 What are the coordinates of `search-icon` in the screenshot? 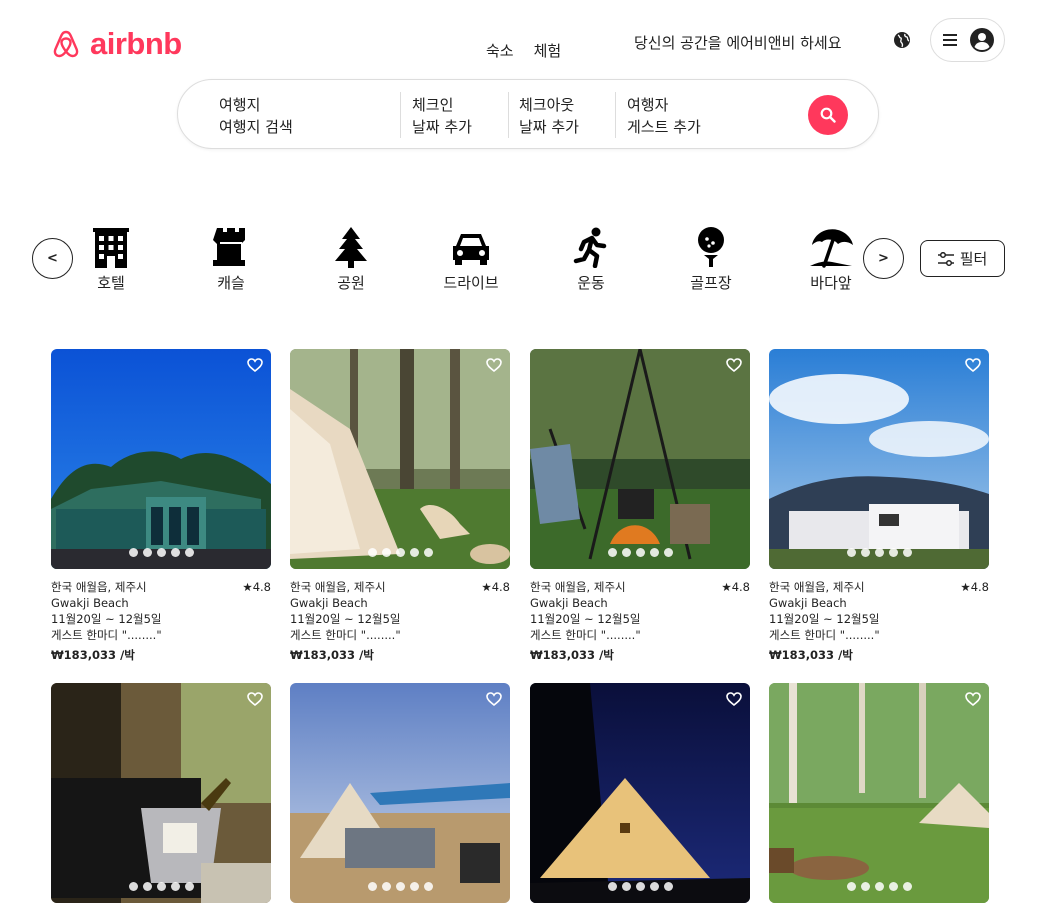 It's located at (828, 115).